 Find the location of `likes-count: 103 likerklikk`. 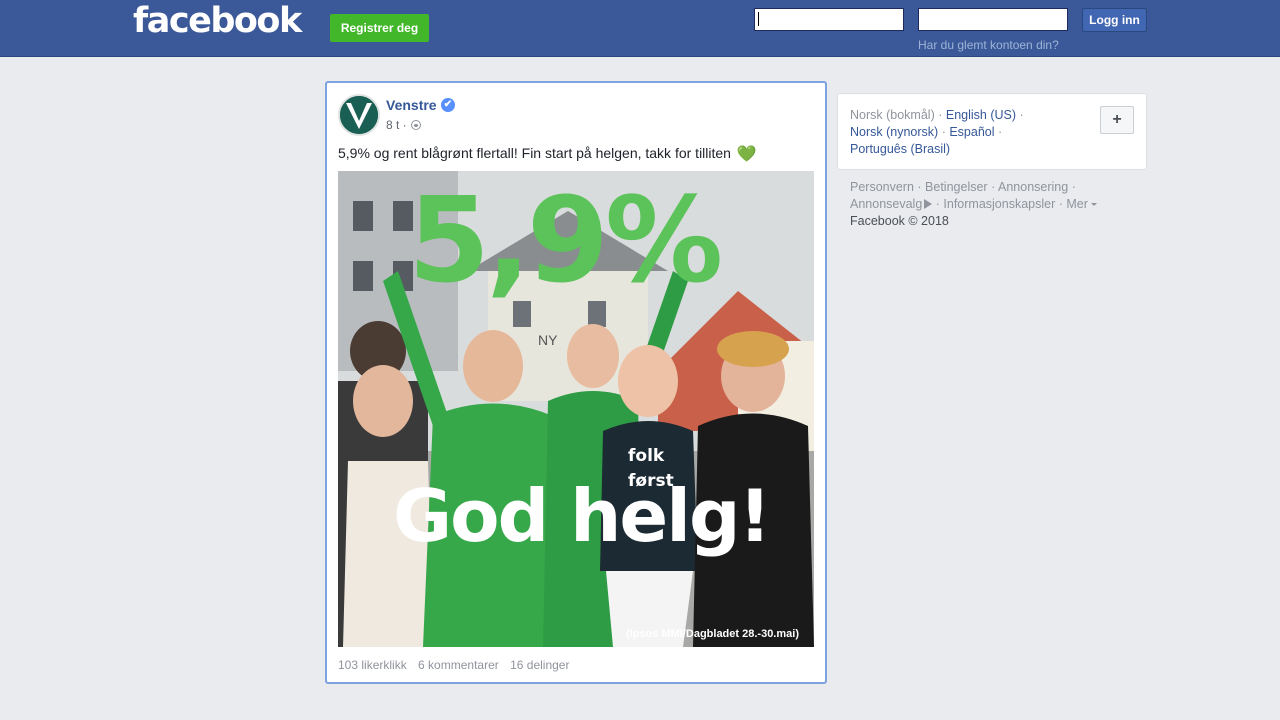

likes-count: 103 likerklikk is located at coordinates (372, 665).